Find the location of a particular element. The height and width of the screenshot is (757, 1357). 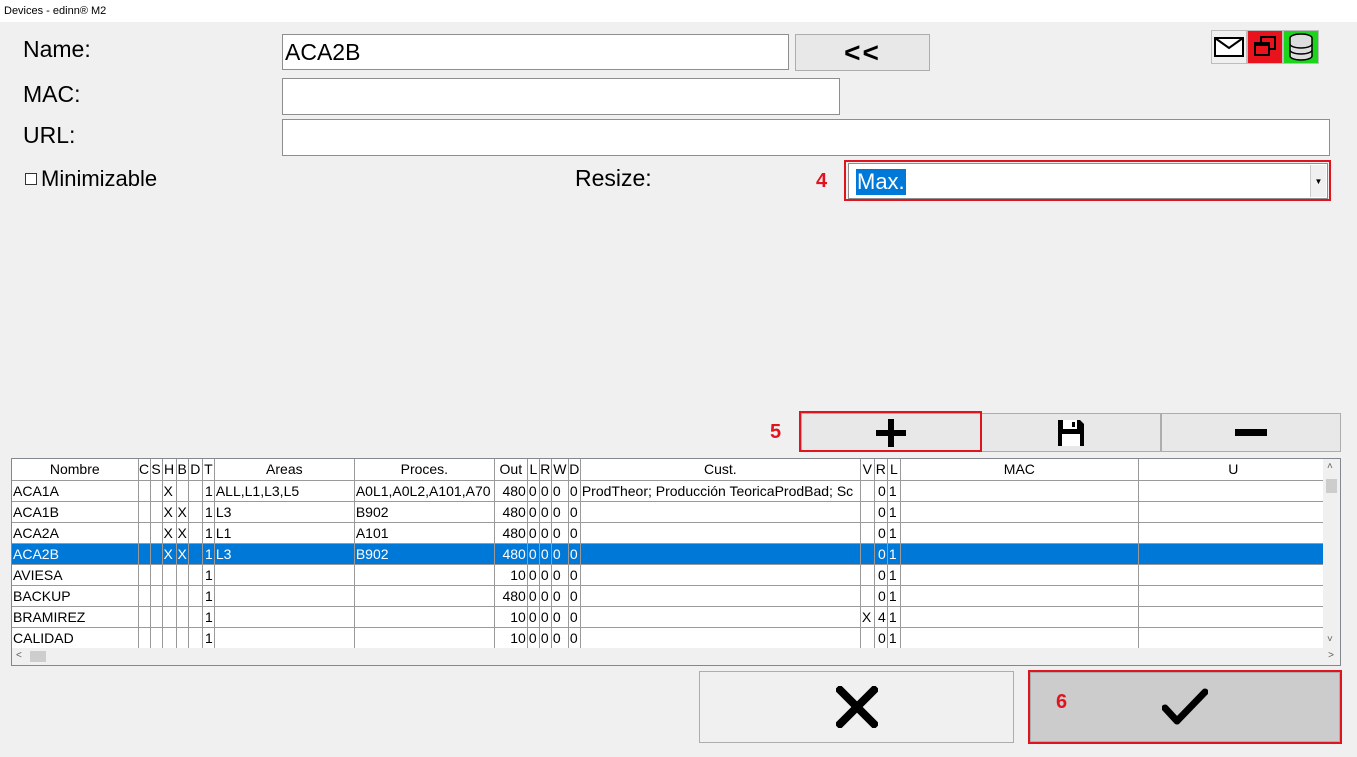

table-cell: ACA1A is located at coordinates (75, 491).